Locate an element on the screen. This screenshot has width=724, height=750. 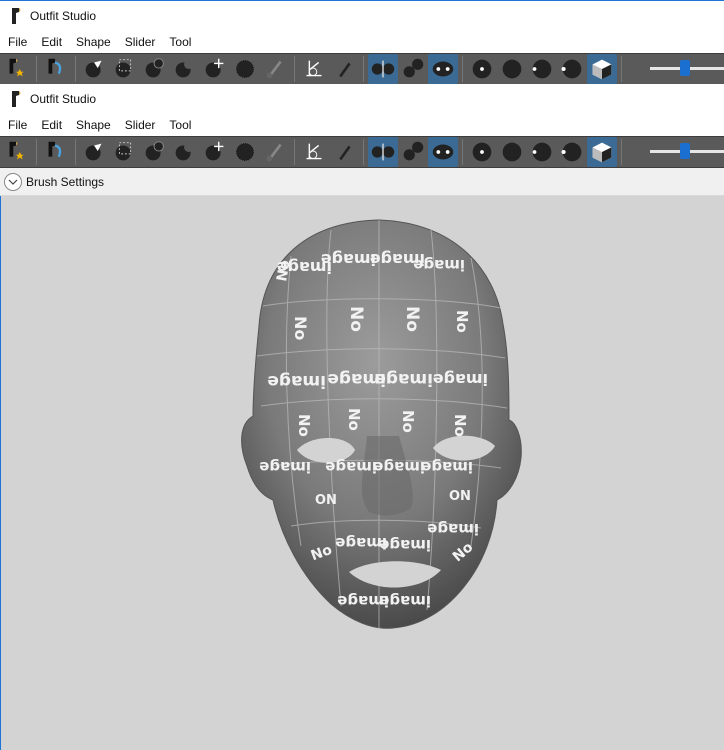
brush-settings-header: Brush Settings is located at coordinates (362, 182).